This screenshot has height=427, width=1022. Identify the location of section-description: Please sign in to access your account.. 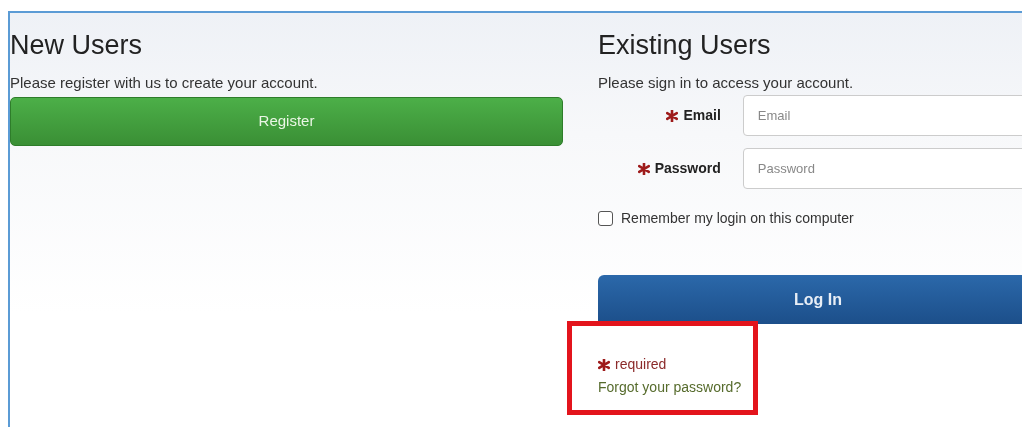
(726, 83).